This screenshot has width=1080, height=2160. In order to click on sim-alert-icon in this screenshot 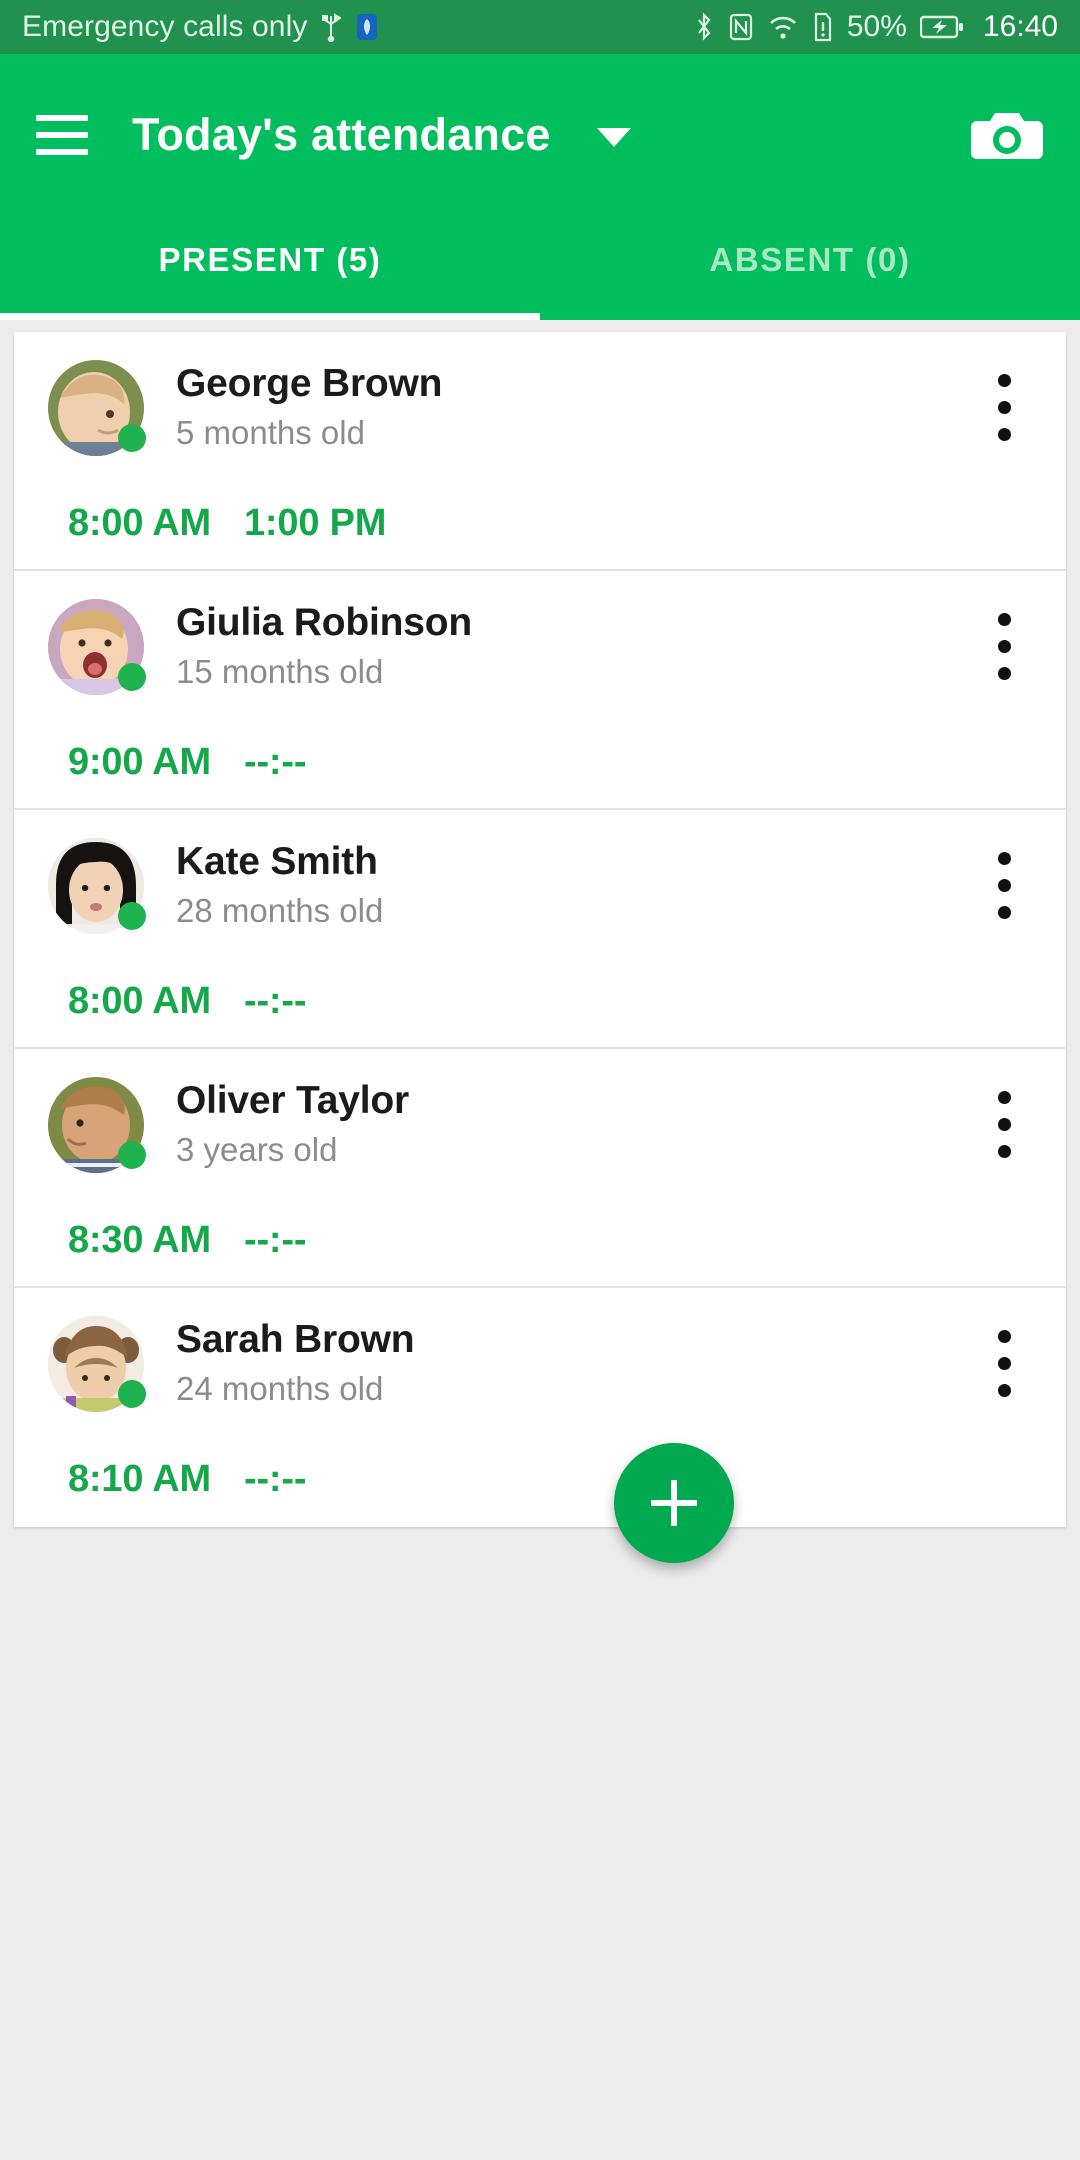, I will do `click(823, 27)`.